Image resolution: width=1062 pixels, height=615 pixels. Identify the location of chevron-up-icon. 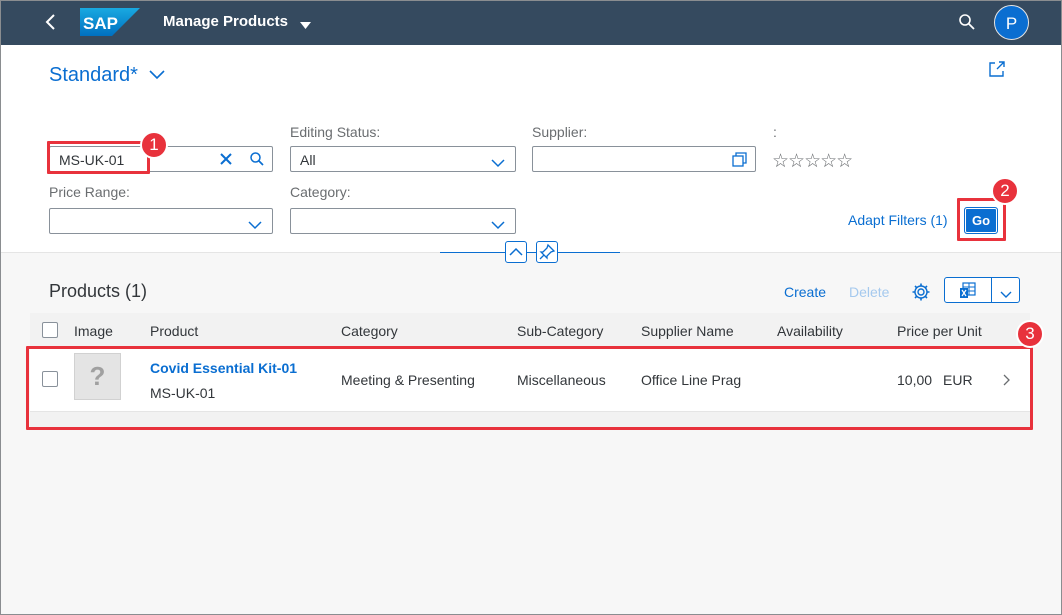
(516, 251).